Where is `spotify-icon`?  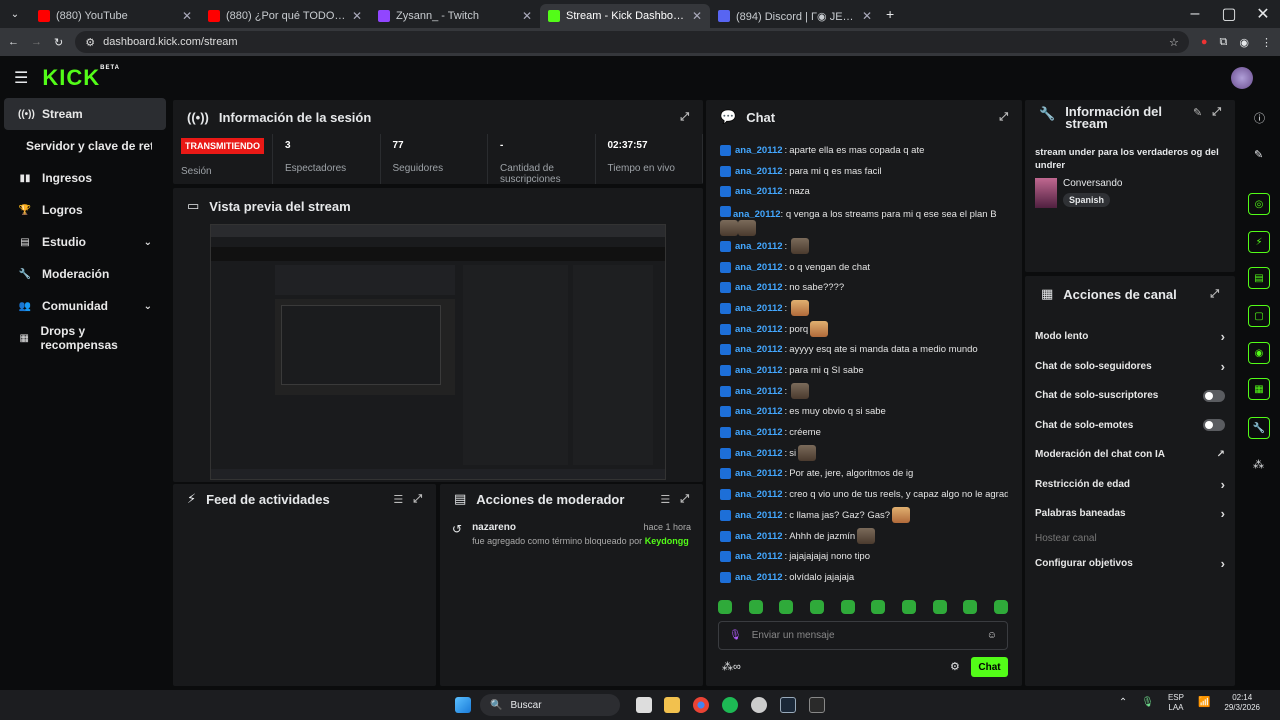 spotify-icon is located at coordinates (730, 705).